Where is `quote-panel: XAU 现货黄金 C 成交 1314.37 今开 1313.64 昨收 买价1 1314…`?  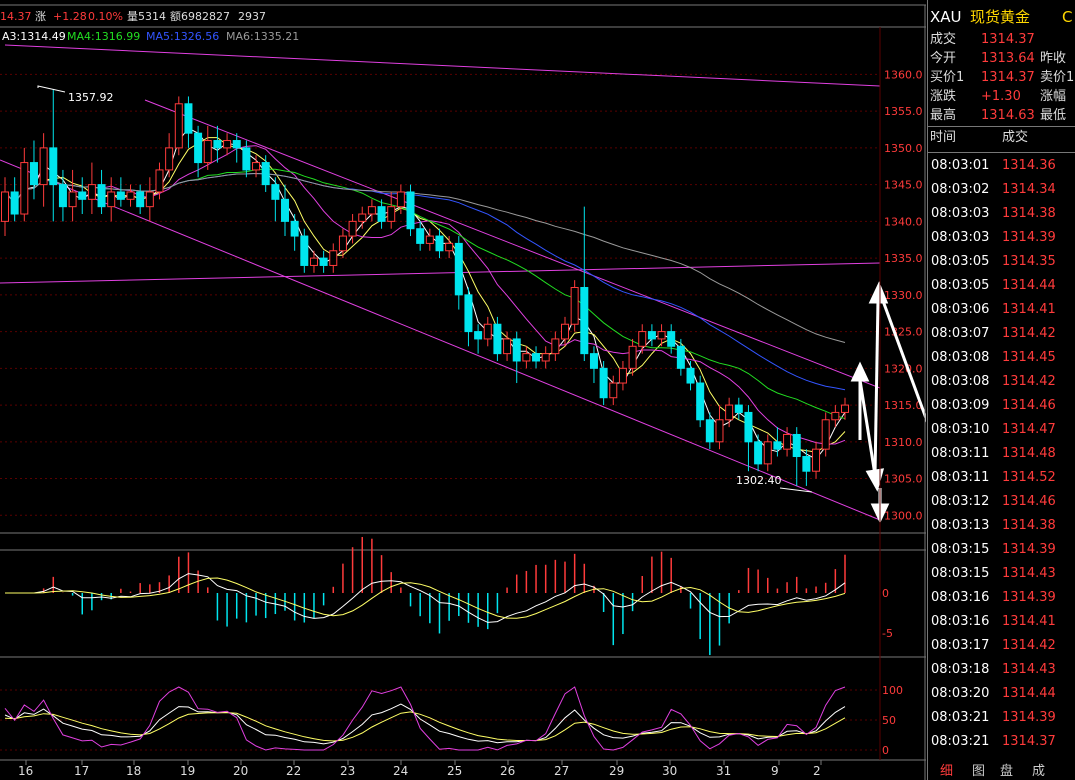 quote-panel: XAU 现货黄金 C 成交 1314.37 今开 1313.64 昨收 买价1 1314… is located at coordinates (1001, 390).